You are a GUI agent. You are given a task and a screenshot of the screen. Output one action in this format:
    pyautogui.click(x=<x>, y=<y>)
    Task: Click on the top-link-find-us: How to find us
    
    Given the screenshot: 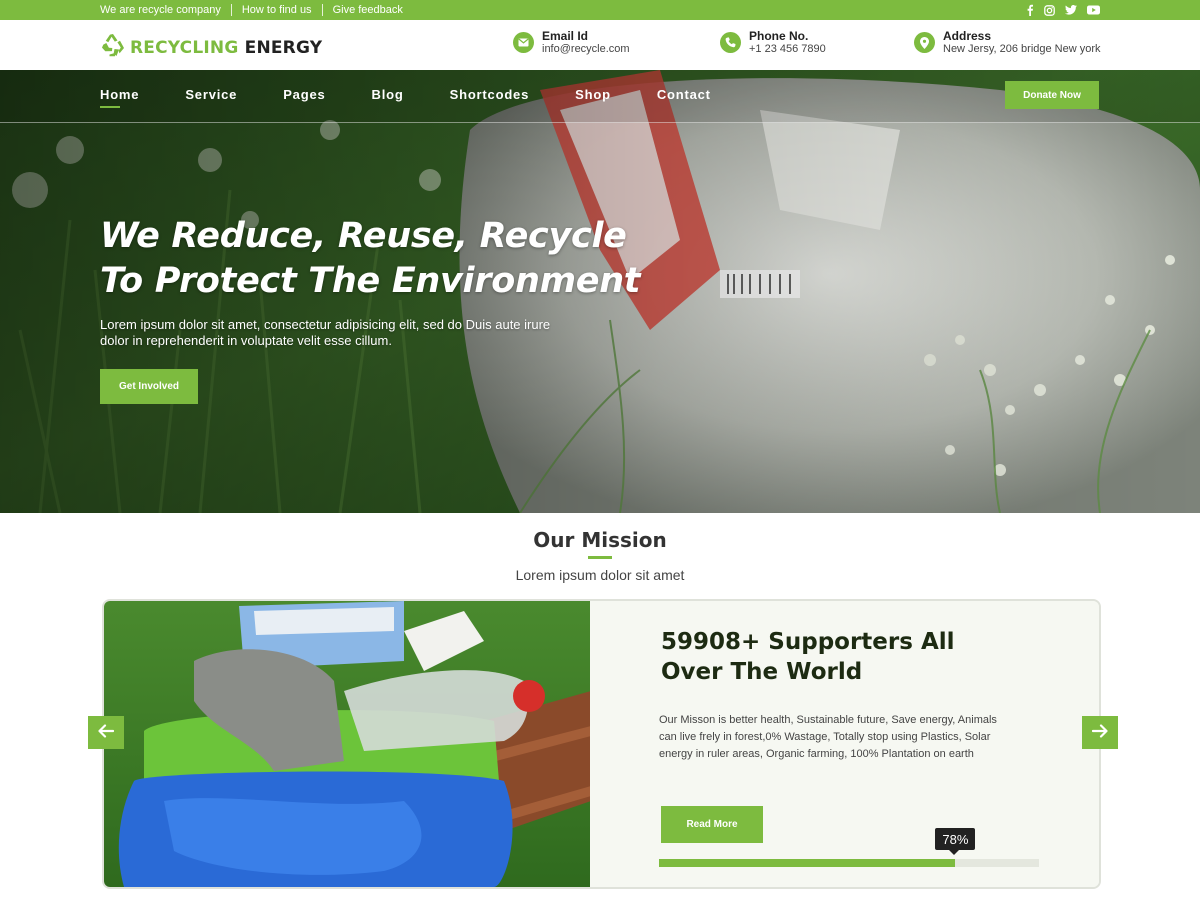 What is the action you would take?
    pyautogui.click(x=277, y=10)
    